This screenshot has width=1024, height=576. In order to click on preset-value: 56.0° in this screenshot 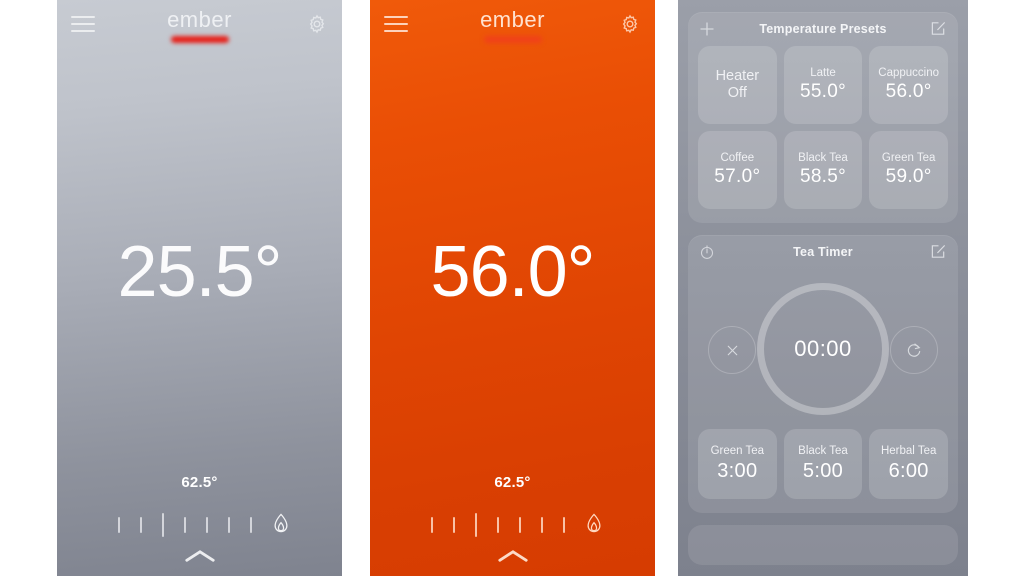, I will do `click(908, 92)`.